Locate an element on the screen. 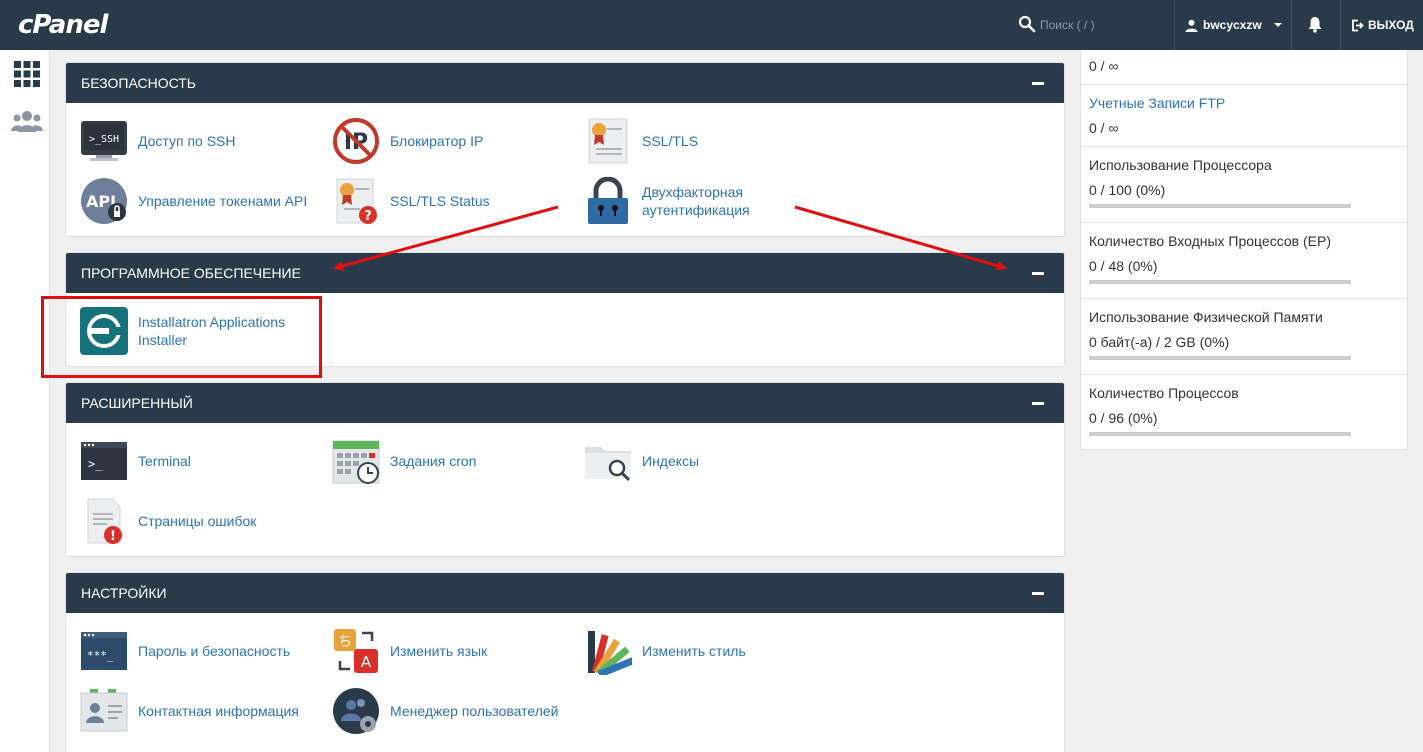 The height and width of the screenshot is (752, 1423). username: bwcycxzw is located at coordinates (1232, 25).